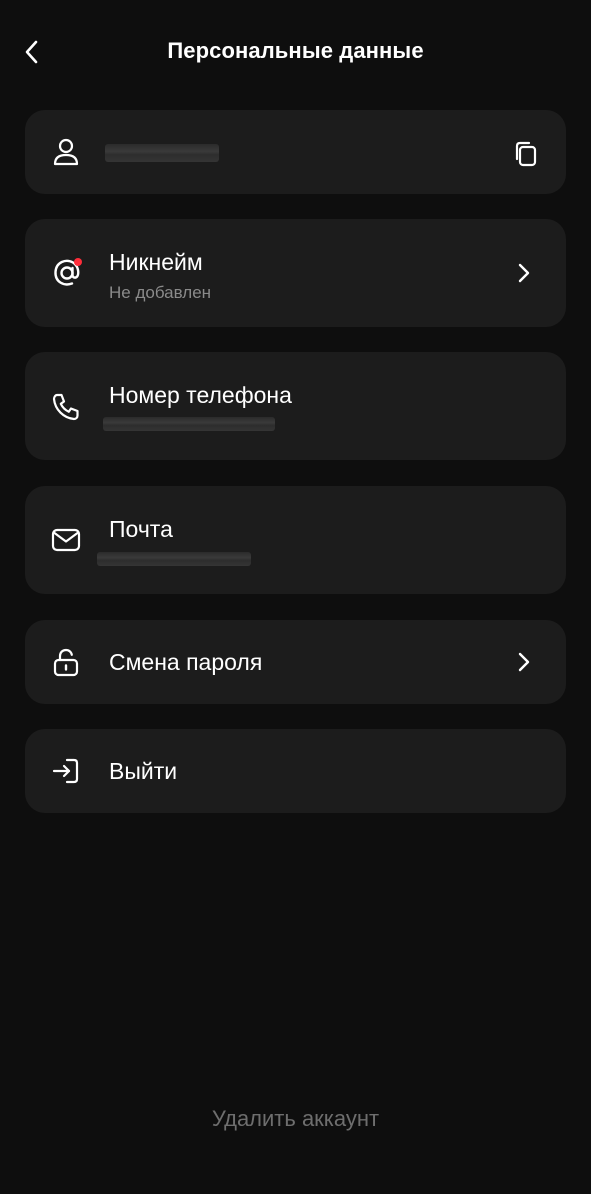  What do you see at coordinates (295, 273) in the screenshot?
I see `nickname-row: Никнейм Не добавлен` at bounding box center [295, 273].